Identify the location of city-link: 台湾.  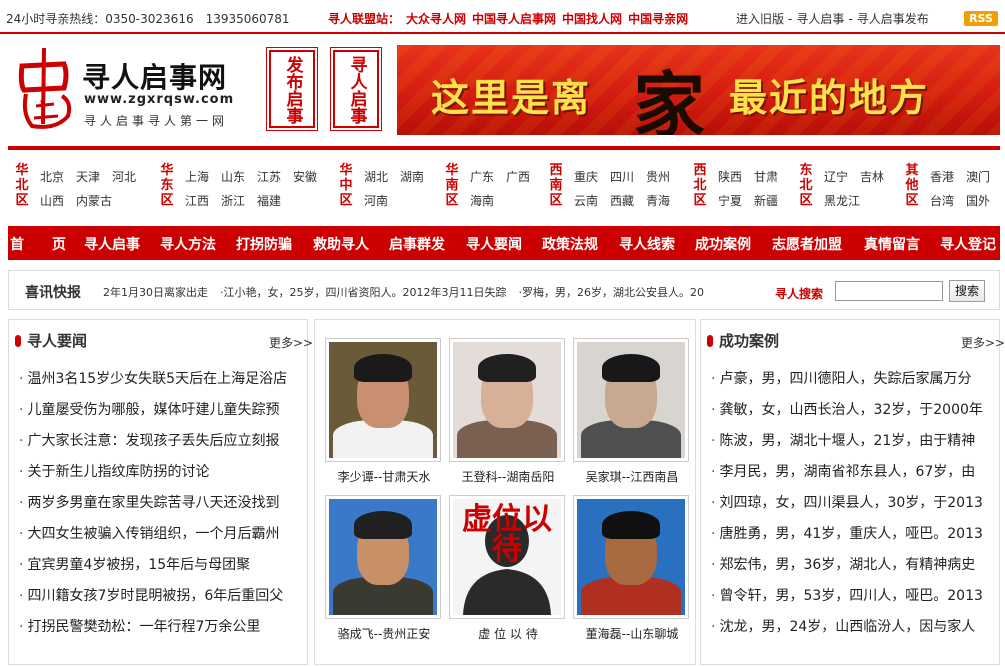
(942, 200).